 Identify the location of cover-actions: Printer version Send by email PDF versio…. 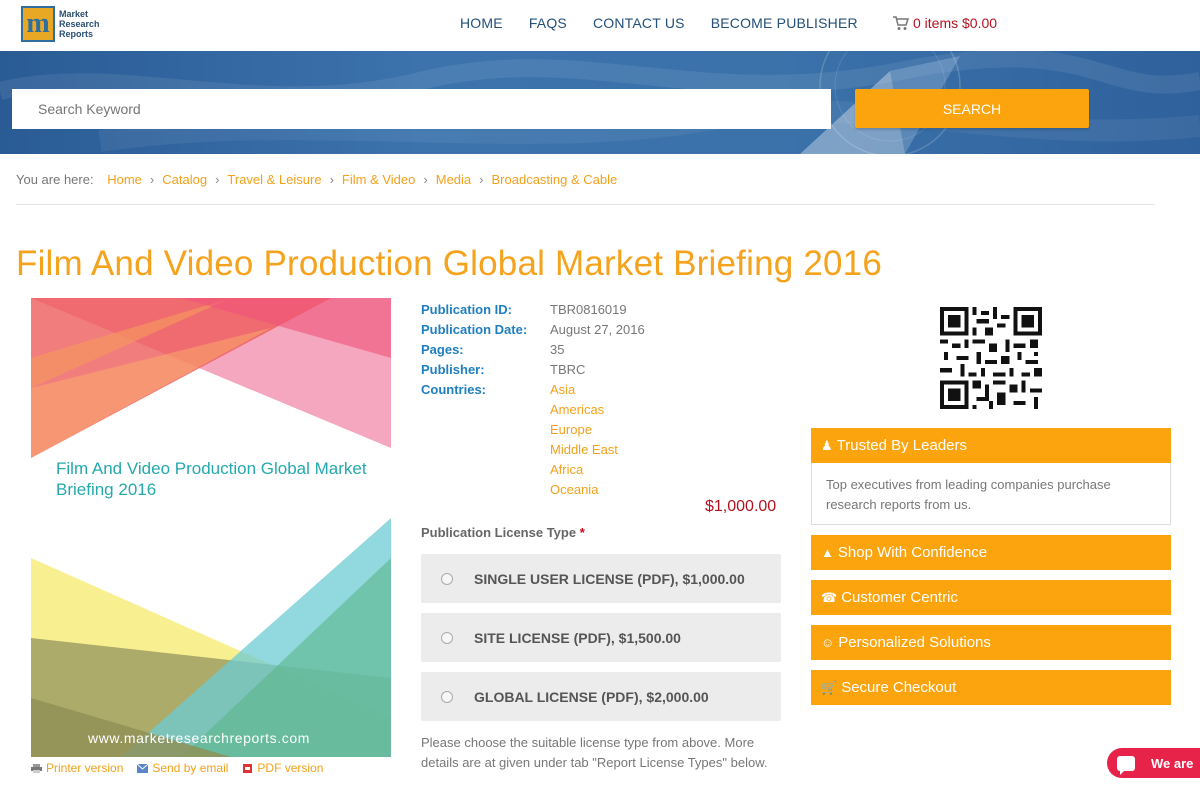
(184, 768).